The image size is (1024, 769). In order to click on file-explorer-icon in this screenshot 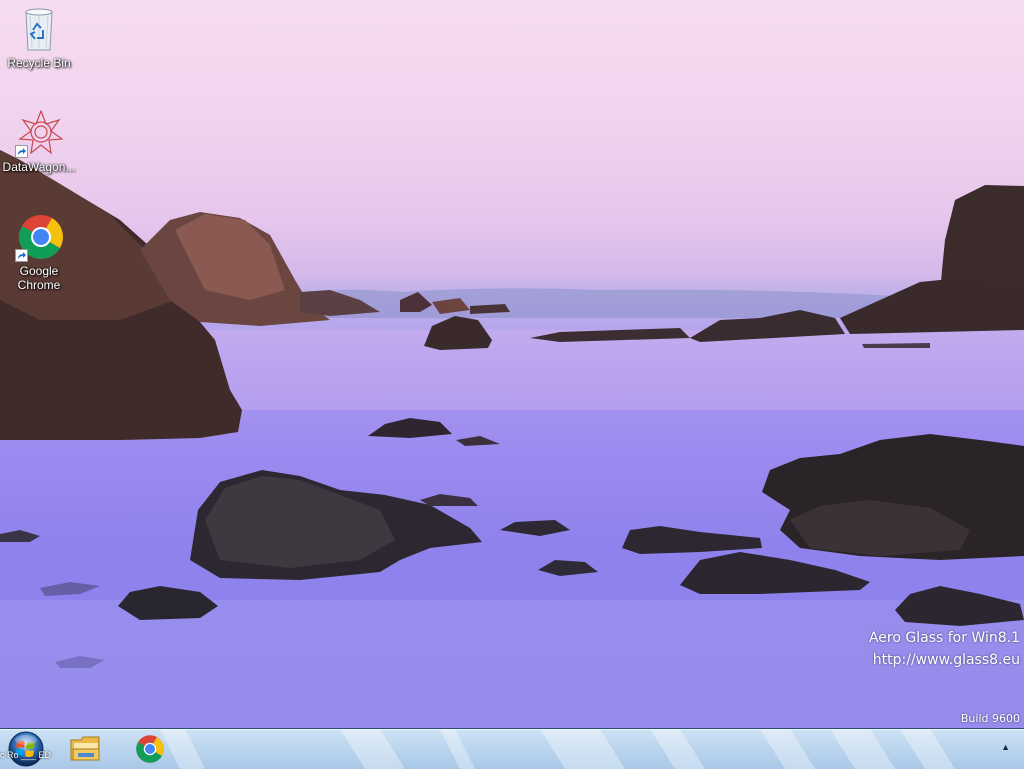, I will do `click(85, 748)`.